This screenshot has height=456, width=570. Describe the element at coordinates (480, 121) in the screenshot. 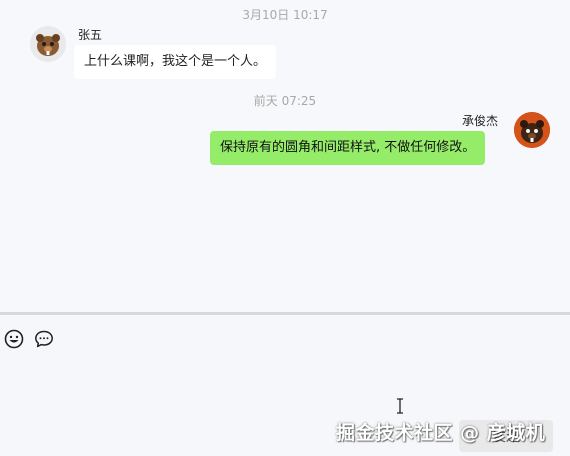

I see `sender-name: 承俊杰` at that location.